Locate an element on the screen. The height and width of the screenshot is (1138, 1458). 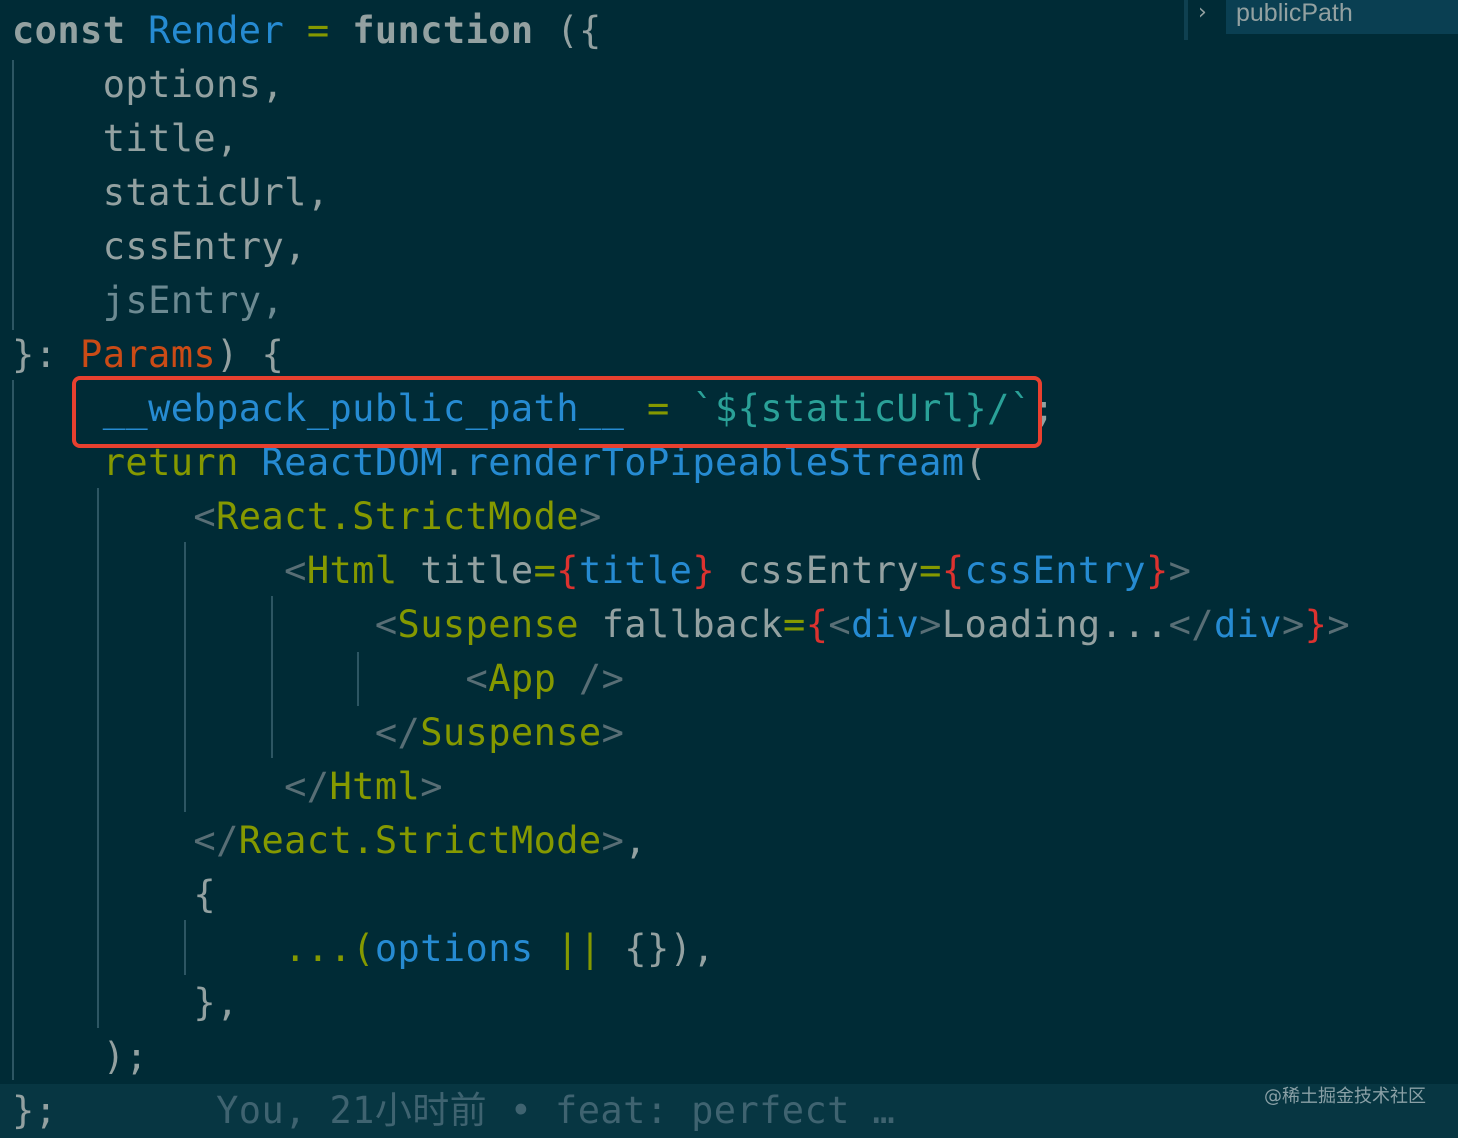
code-line: </Suspense> is located at coordinates (318, 733).